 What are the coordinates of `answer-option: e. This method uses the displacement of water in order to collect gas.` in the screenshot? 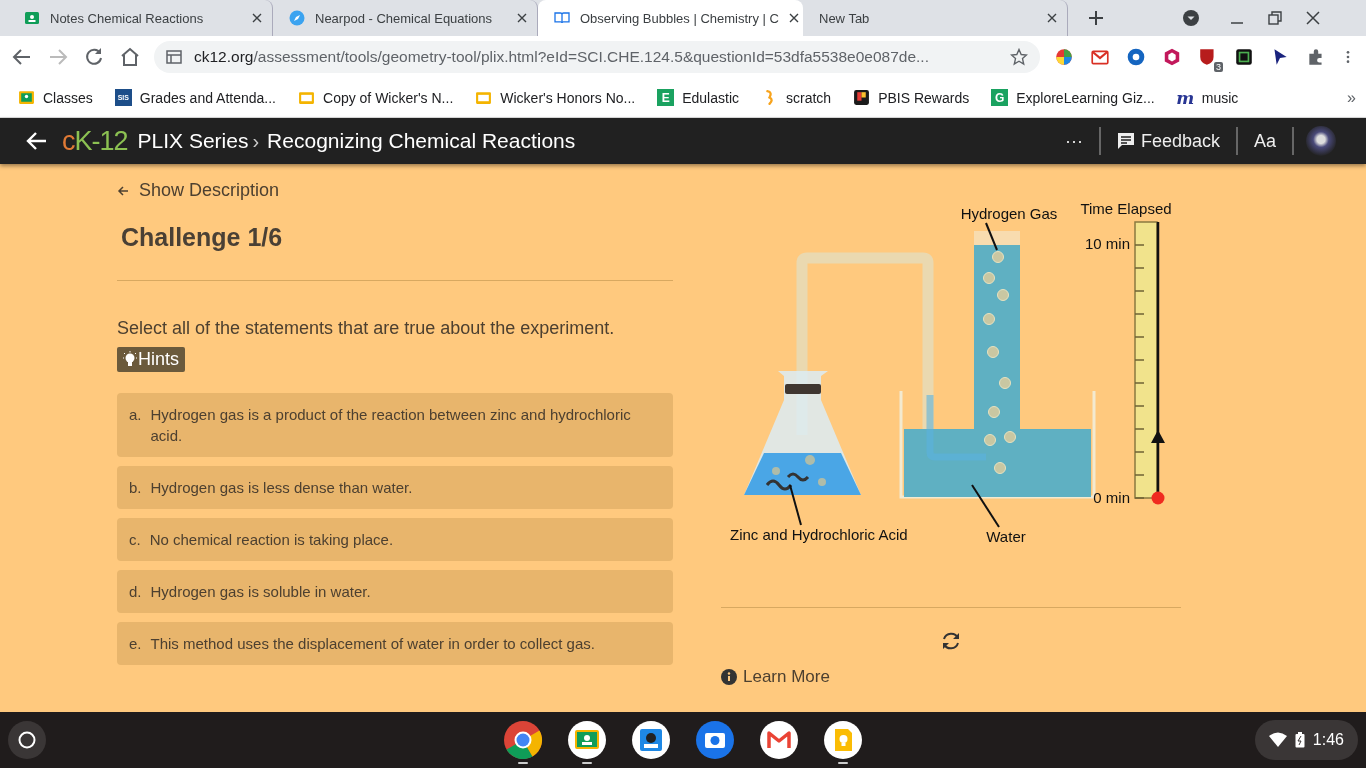 It's located at (395, 643).